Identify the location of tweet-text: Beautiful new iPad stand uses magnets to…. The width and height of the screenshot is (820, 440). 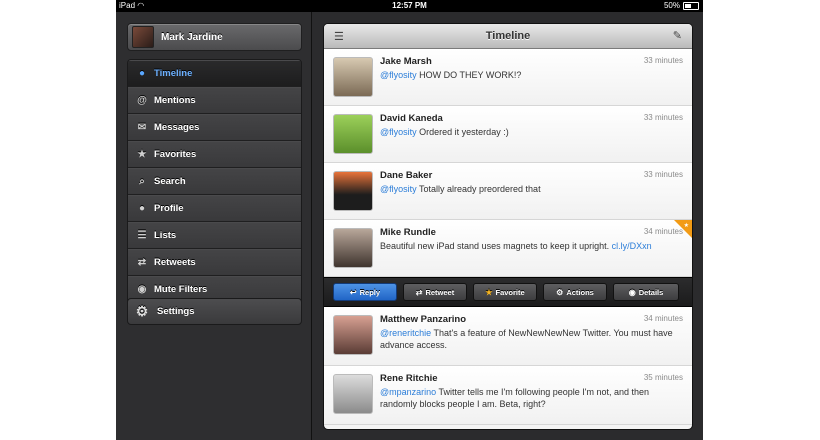
(516, 246).